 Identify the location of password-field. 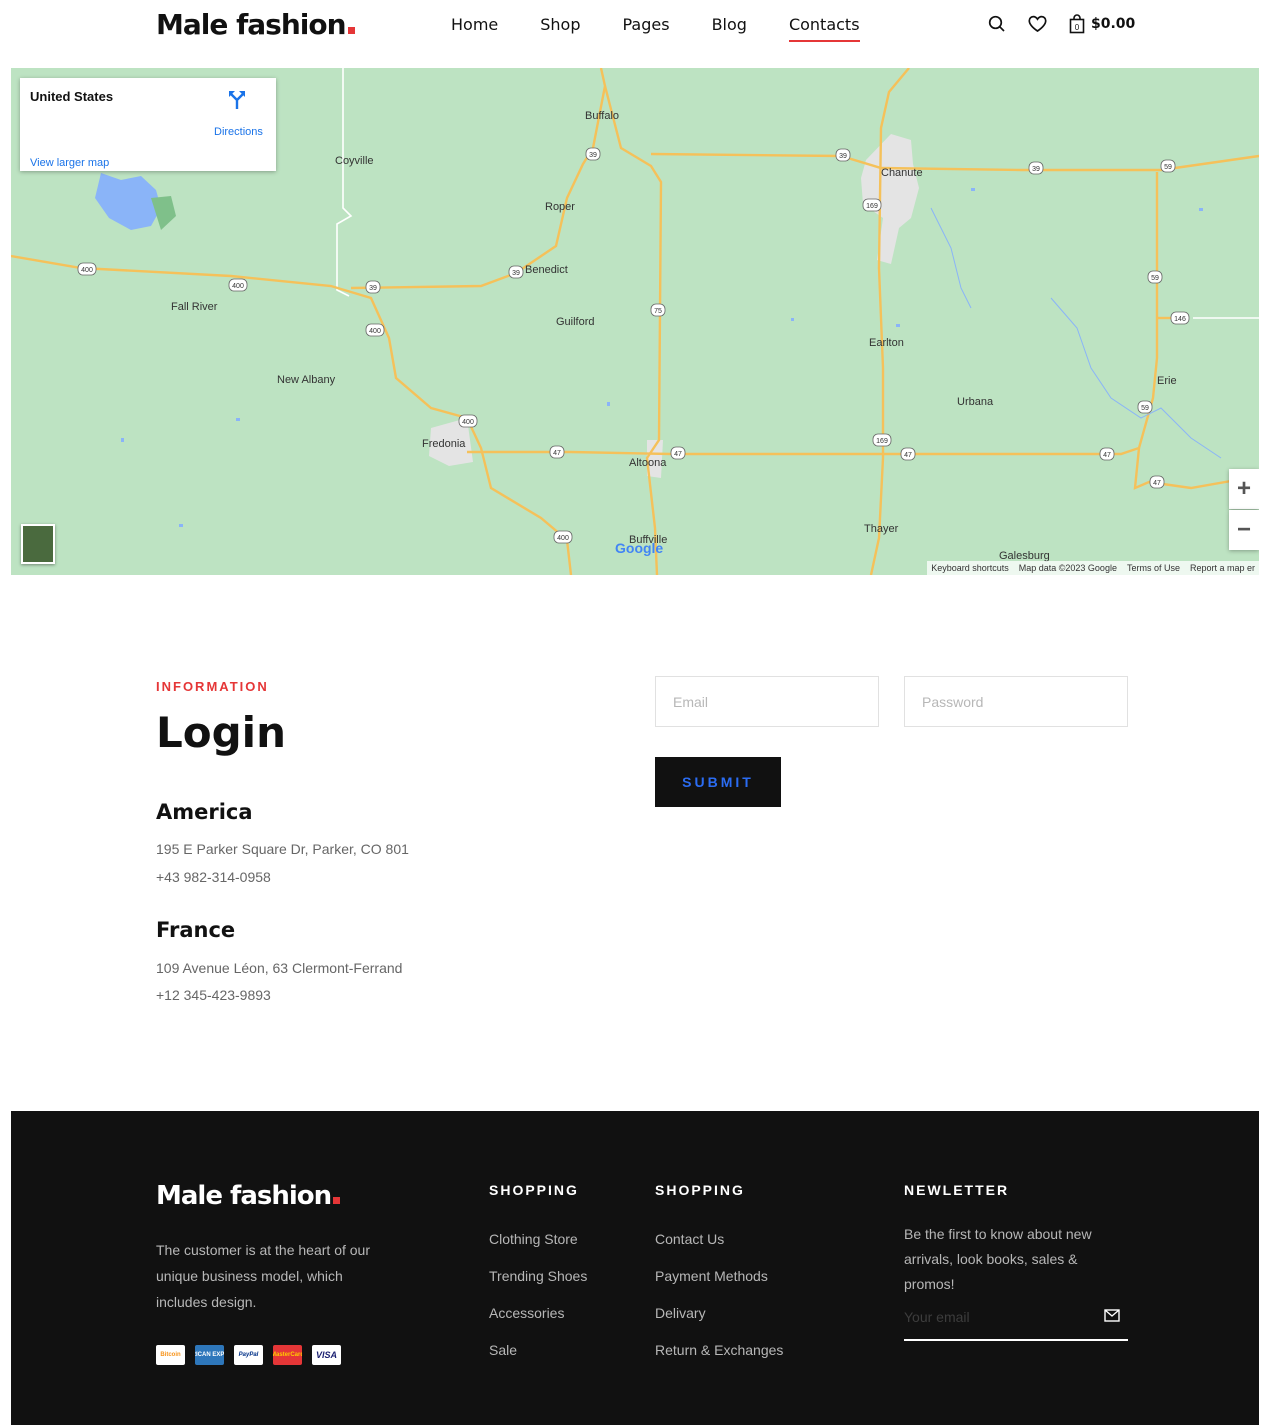
(1016, 701).